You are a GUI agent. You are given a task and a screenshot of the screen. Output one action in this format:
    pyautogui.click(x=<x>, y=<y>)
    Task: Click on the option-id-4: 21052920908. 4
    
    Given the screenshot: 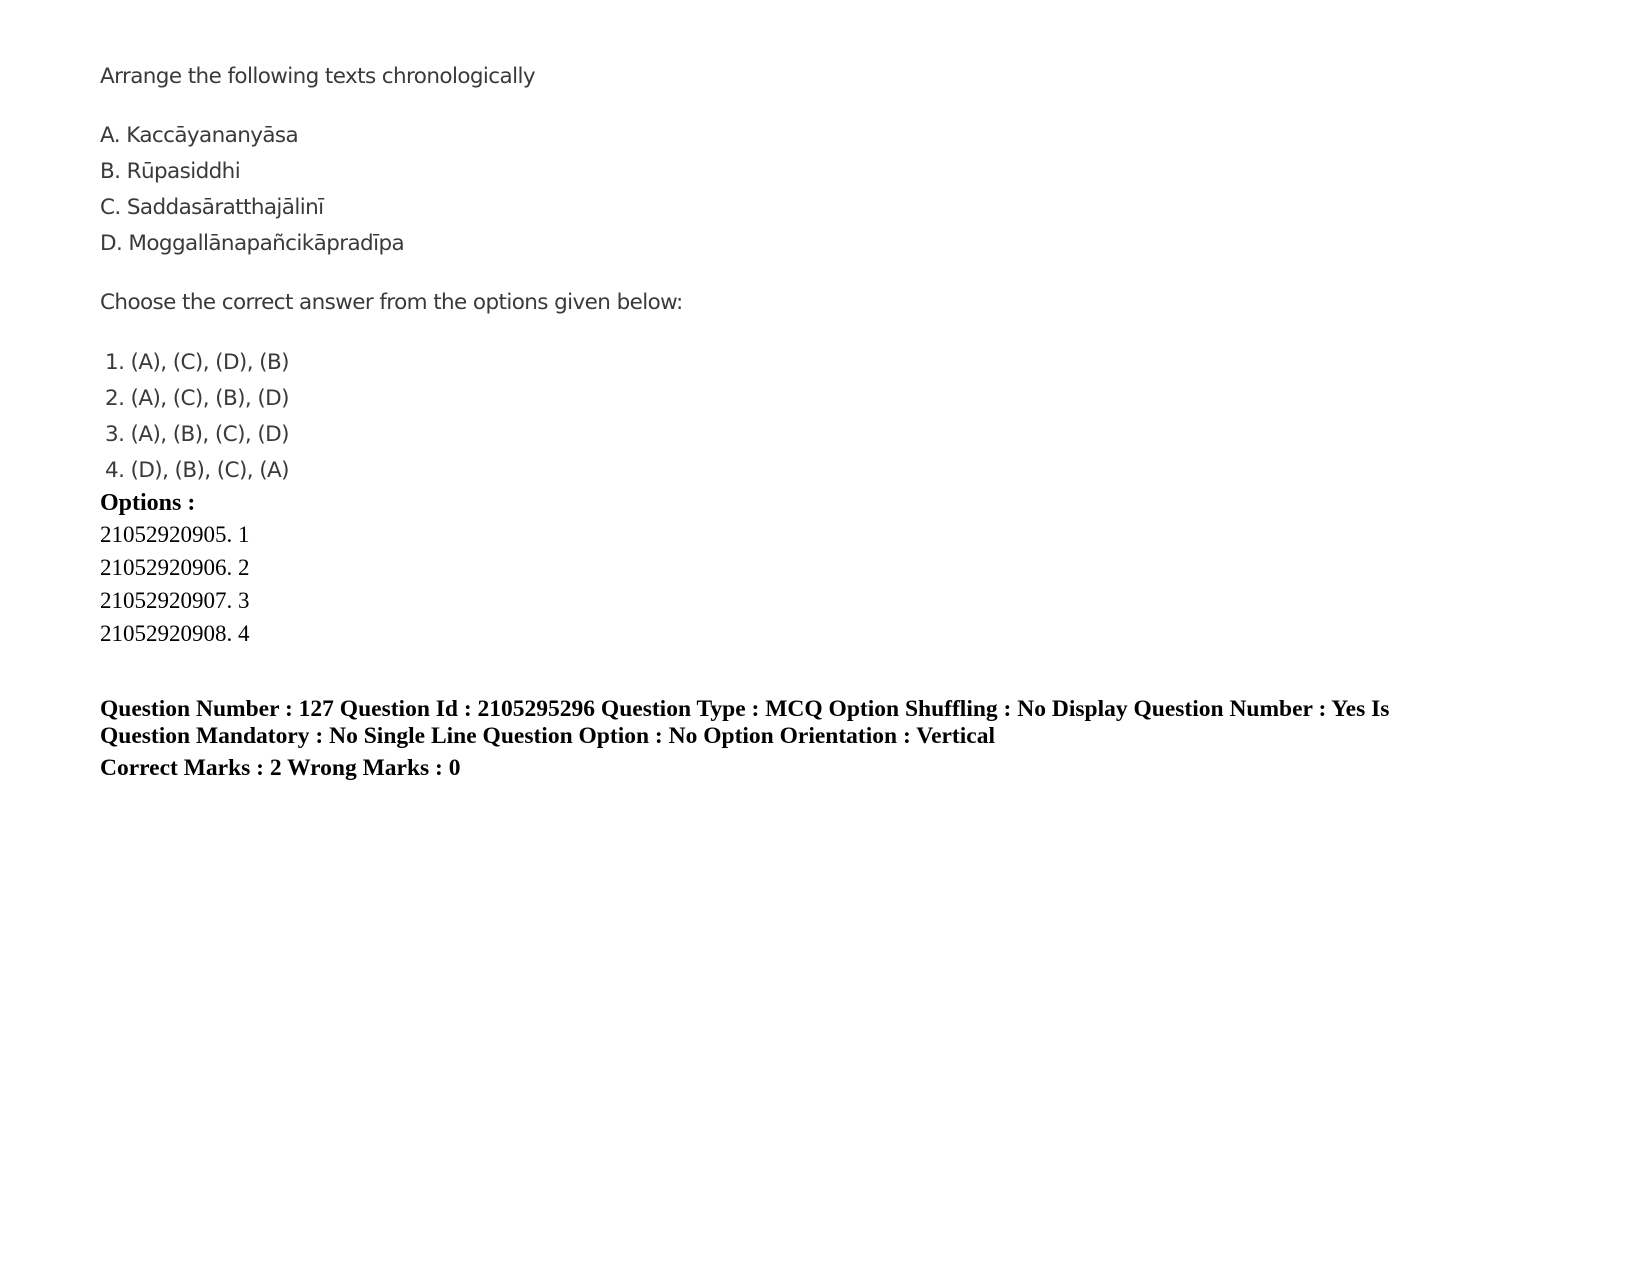 What is the action you would take?
    pyautogui.click(x=175, y=633)
    